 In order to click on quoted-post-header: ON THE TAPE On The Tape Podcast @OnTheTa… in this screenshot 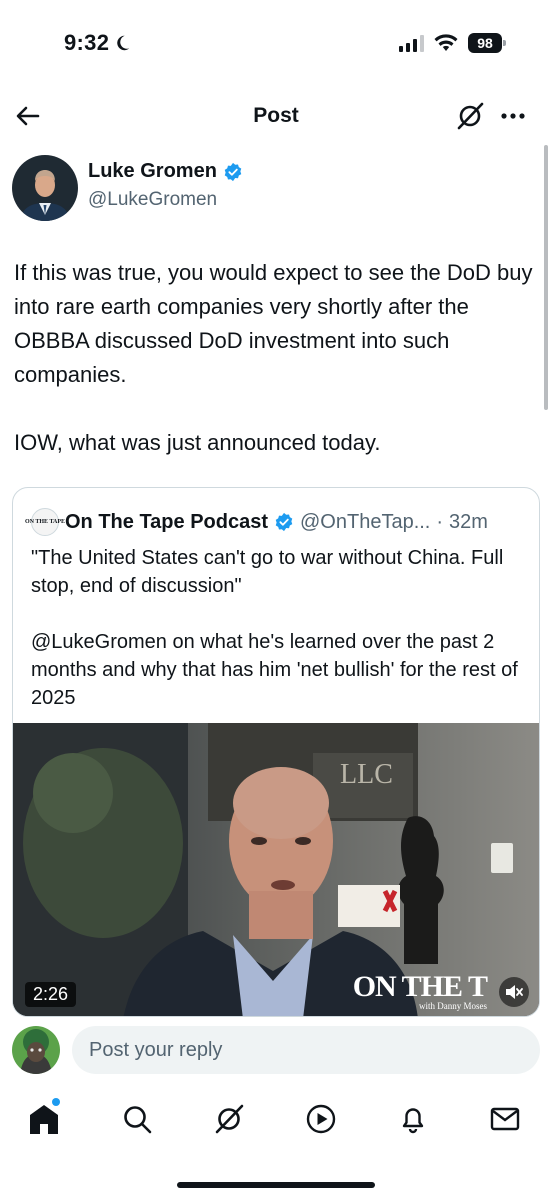, I will do `click(256, 522)`.